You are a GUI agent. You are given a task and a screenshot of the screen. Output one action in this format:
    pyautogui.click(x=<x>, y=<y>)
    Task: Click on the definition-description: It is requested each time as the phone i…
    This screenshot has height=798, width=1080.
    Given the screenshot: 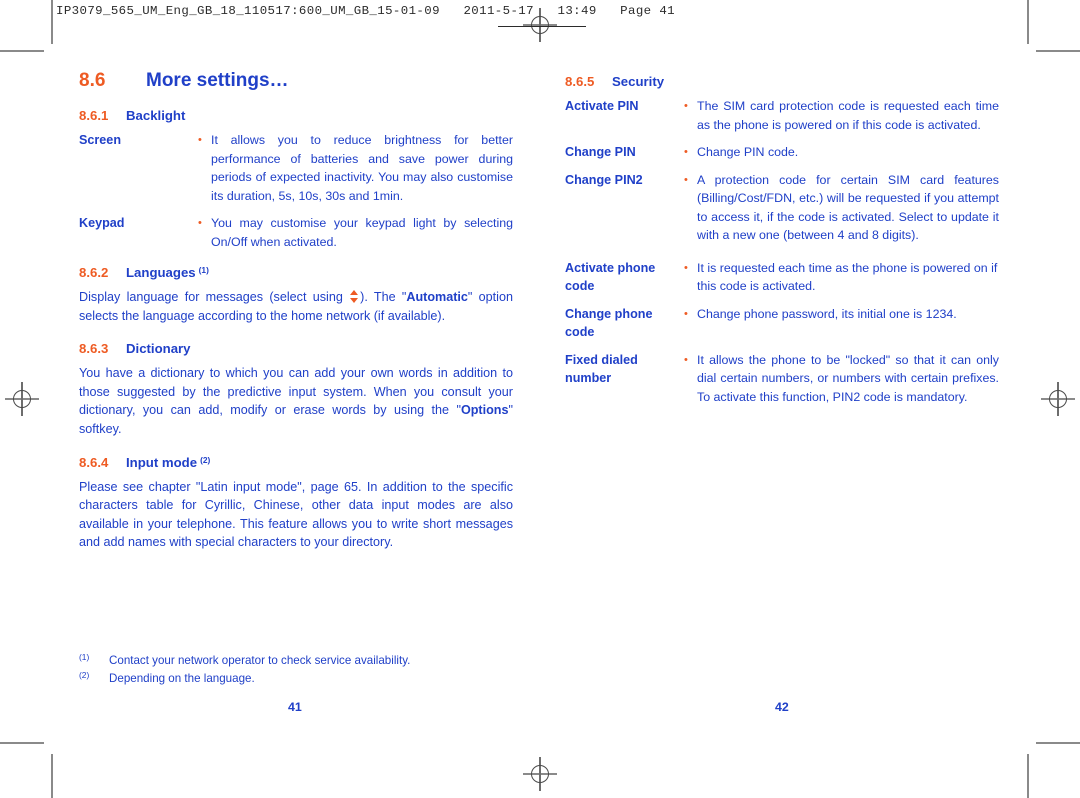 What is the action you would take?
    pyautogui.click(x=841, y=277)
    